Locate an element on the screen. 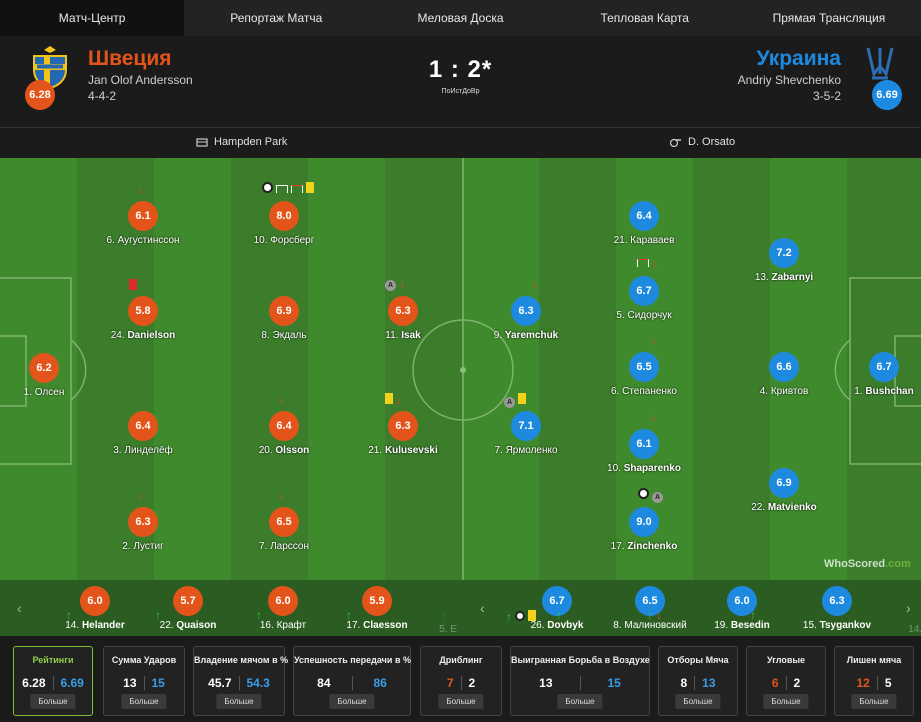 Image resolution: width=921 pixels, height=722 pixels. player-name: 2. Лустиг is located at coordinates (143, 546).